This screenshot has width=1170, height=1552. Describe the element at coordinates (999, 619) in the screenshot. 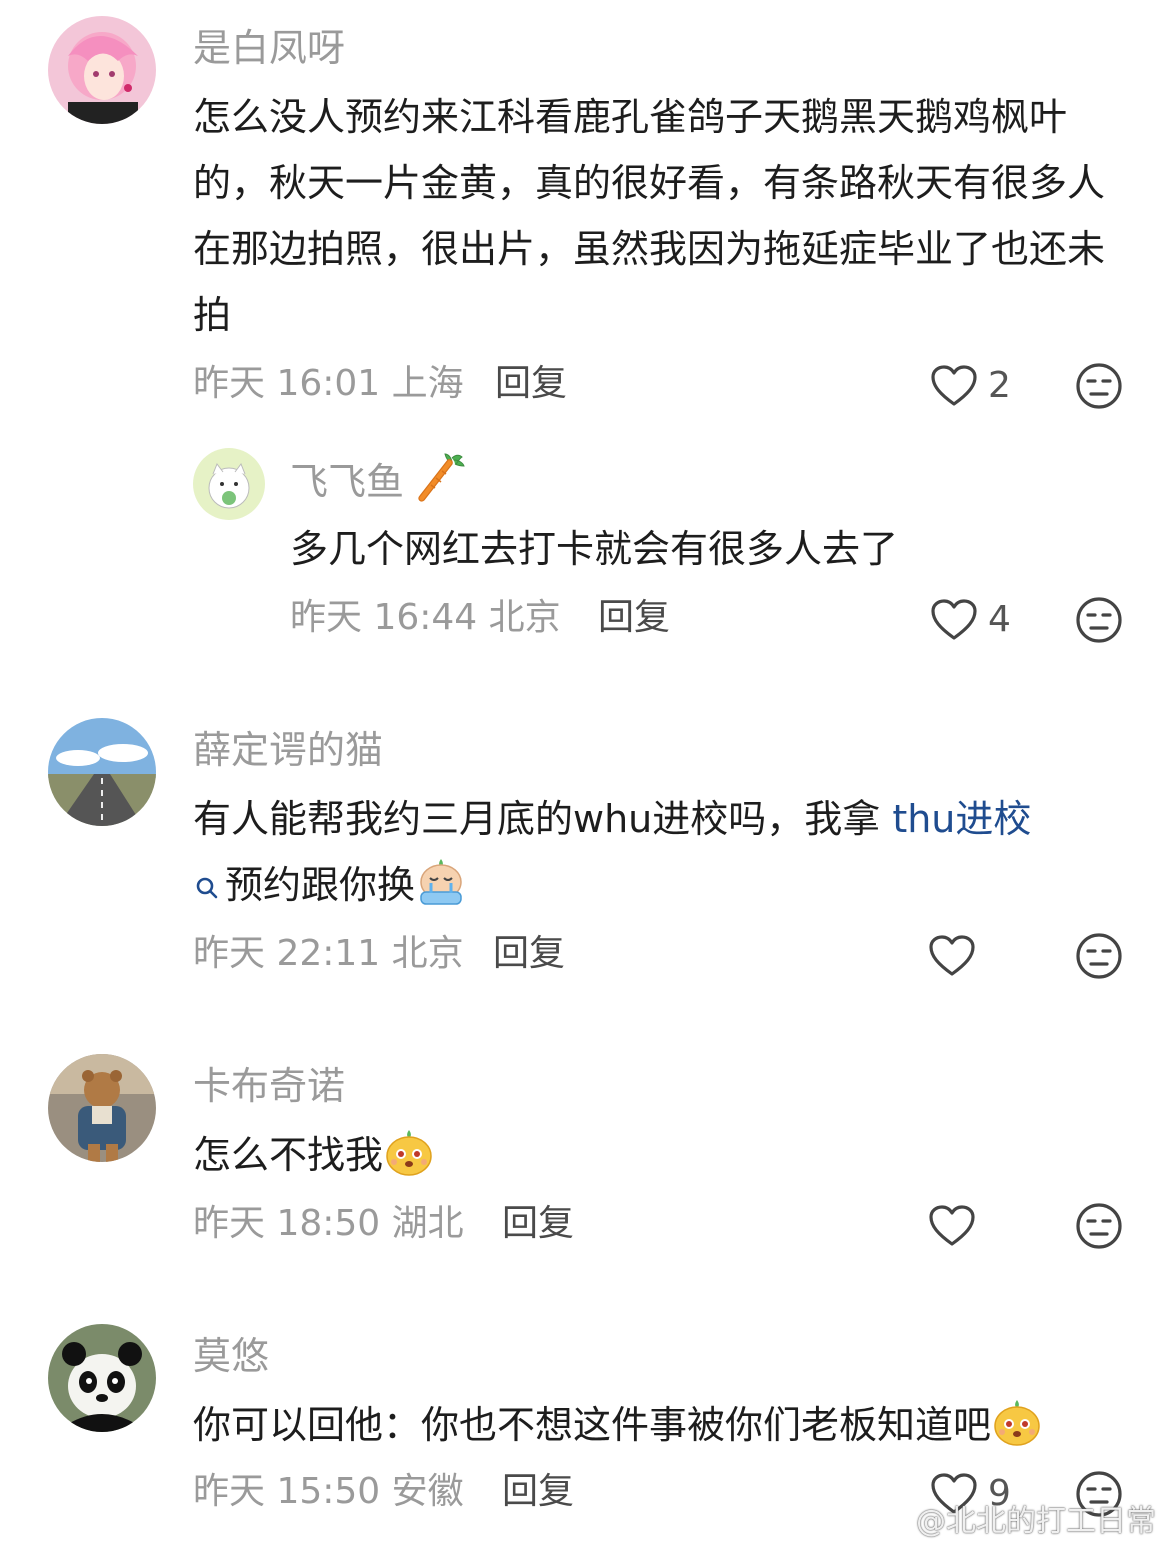

I see `like-count: 4` at that location.